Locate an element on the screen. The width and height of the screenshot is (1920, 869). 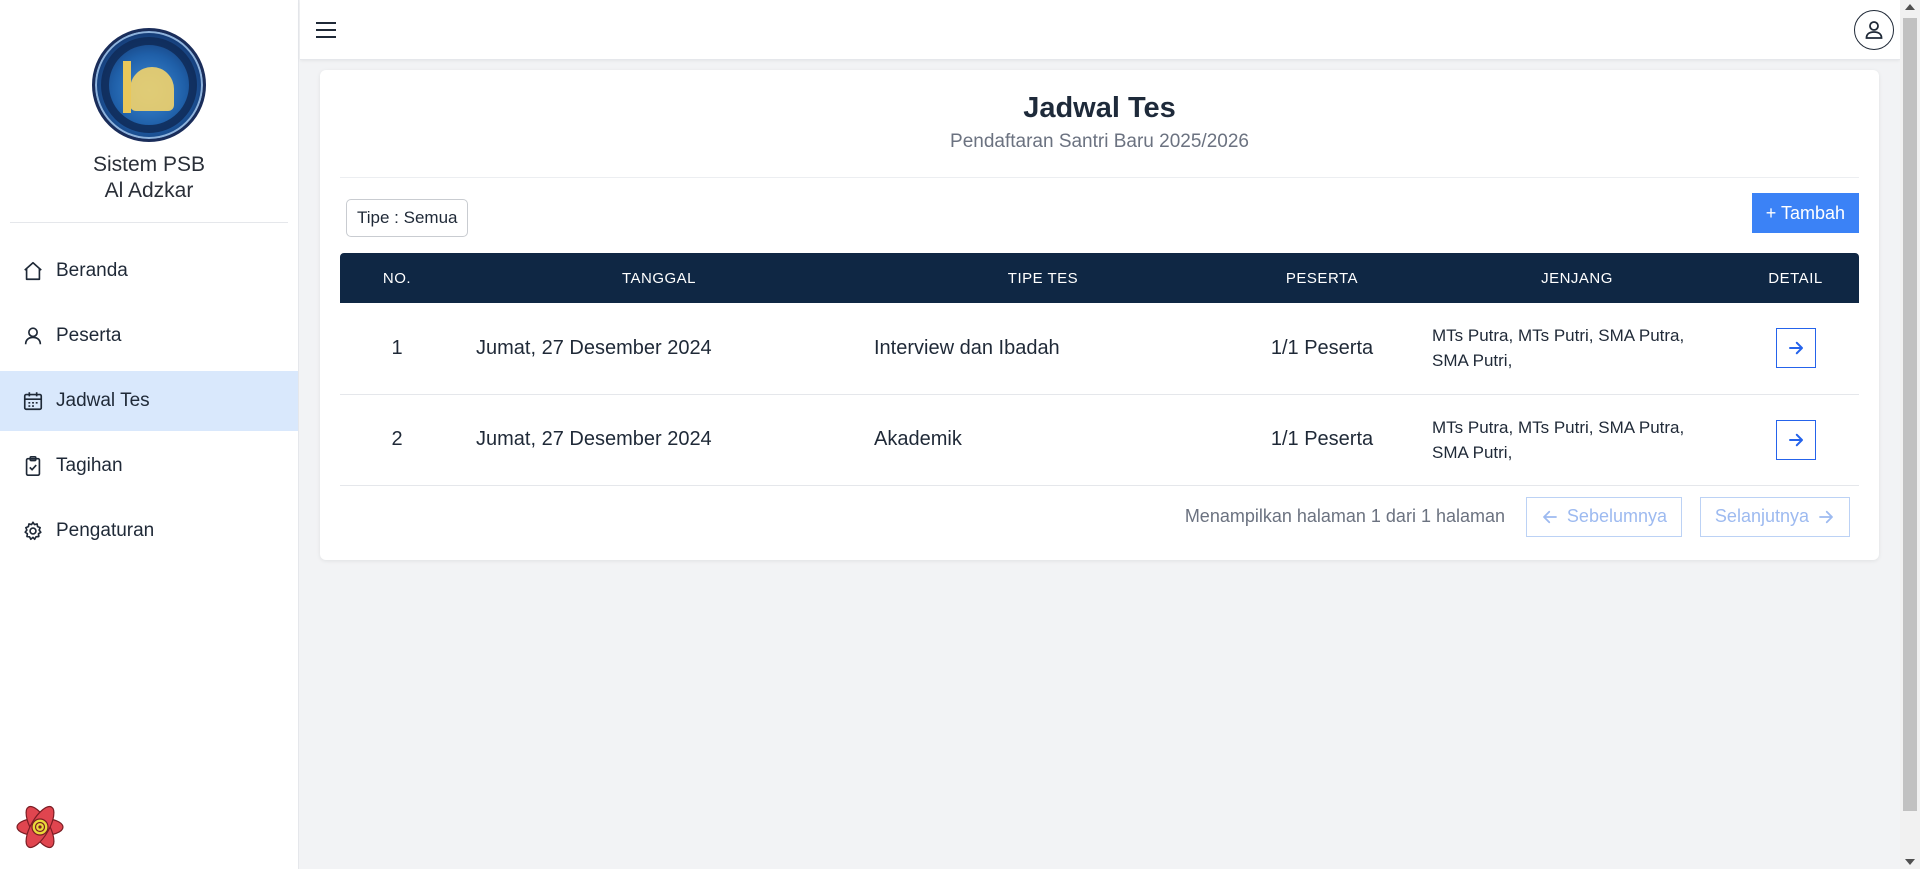
column-header-no: NO. is located at coordinates (397, 278).